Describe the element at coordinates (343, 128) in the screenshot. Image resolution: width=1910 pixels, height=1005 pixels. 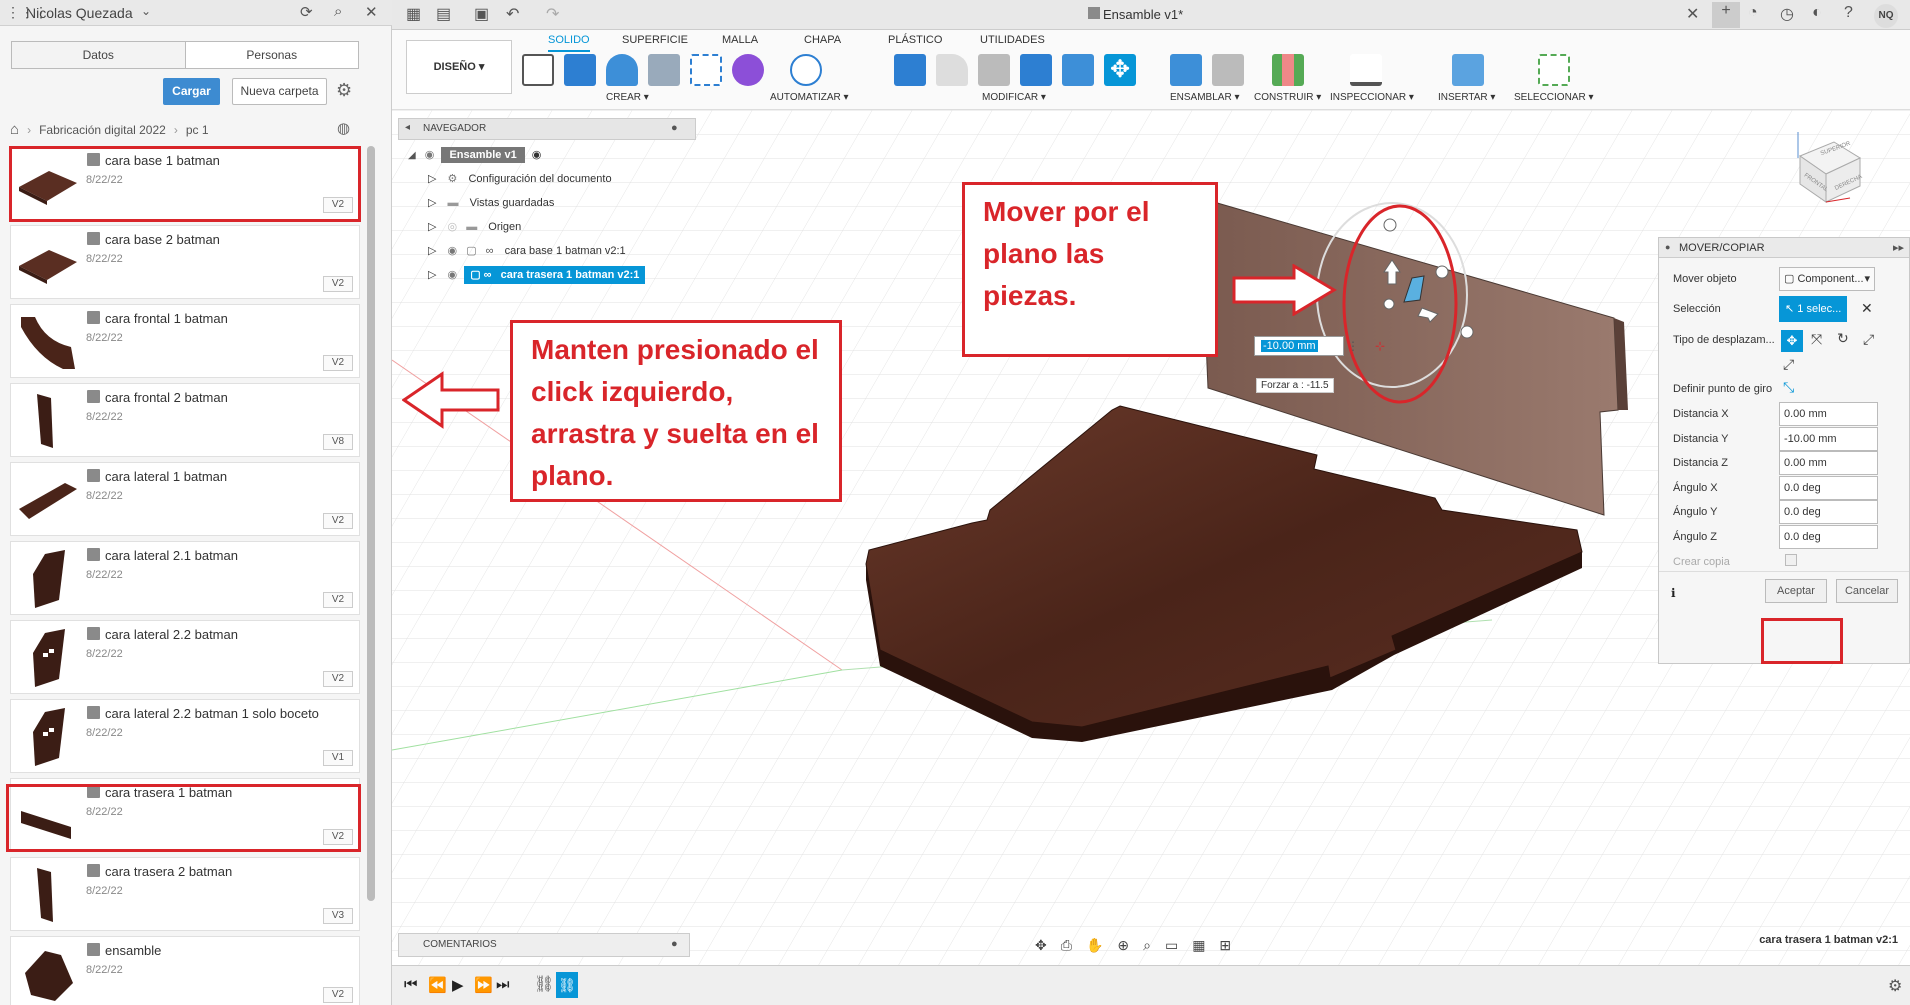
I see `globe-icon: ◍` at that location.